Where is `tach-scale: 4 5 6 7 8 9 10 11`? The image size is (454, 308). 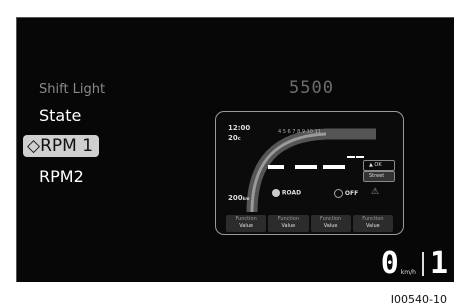
tach-scale: 4 5 6 7 8 9 10 11 is located at coordinates (299, 132).